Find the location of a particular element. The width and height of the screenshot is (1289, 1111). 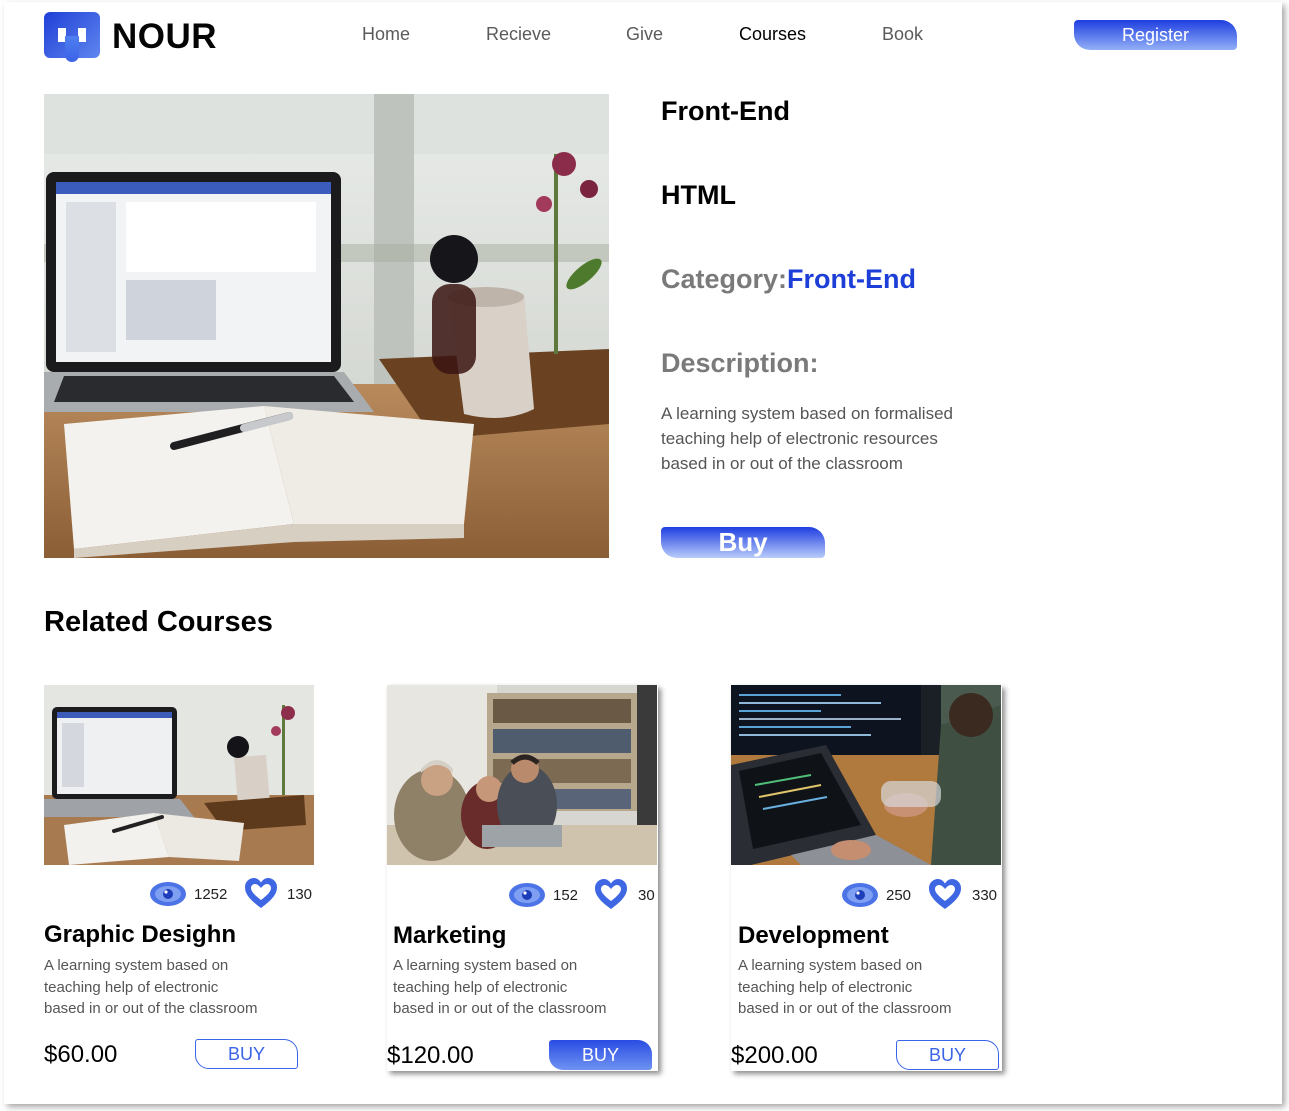

course-category: Category:Front-End is located at coordinates (788, 279).